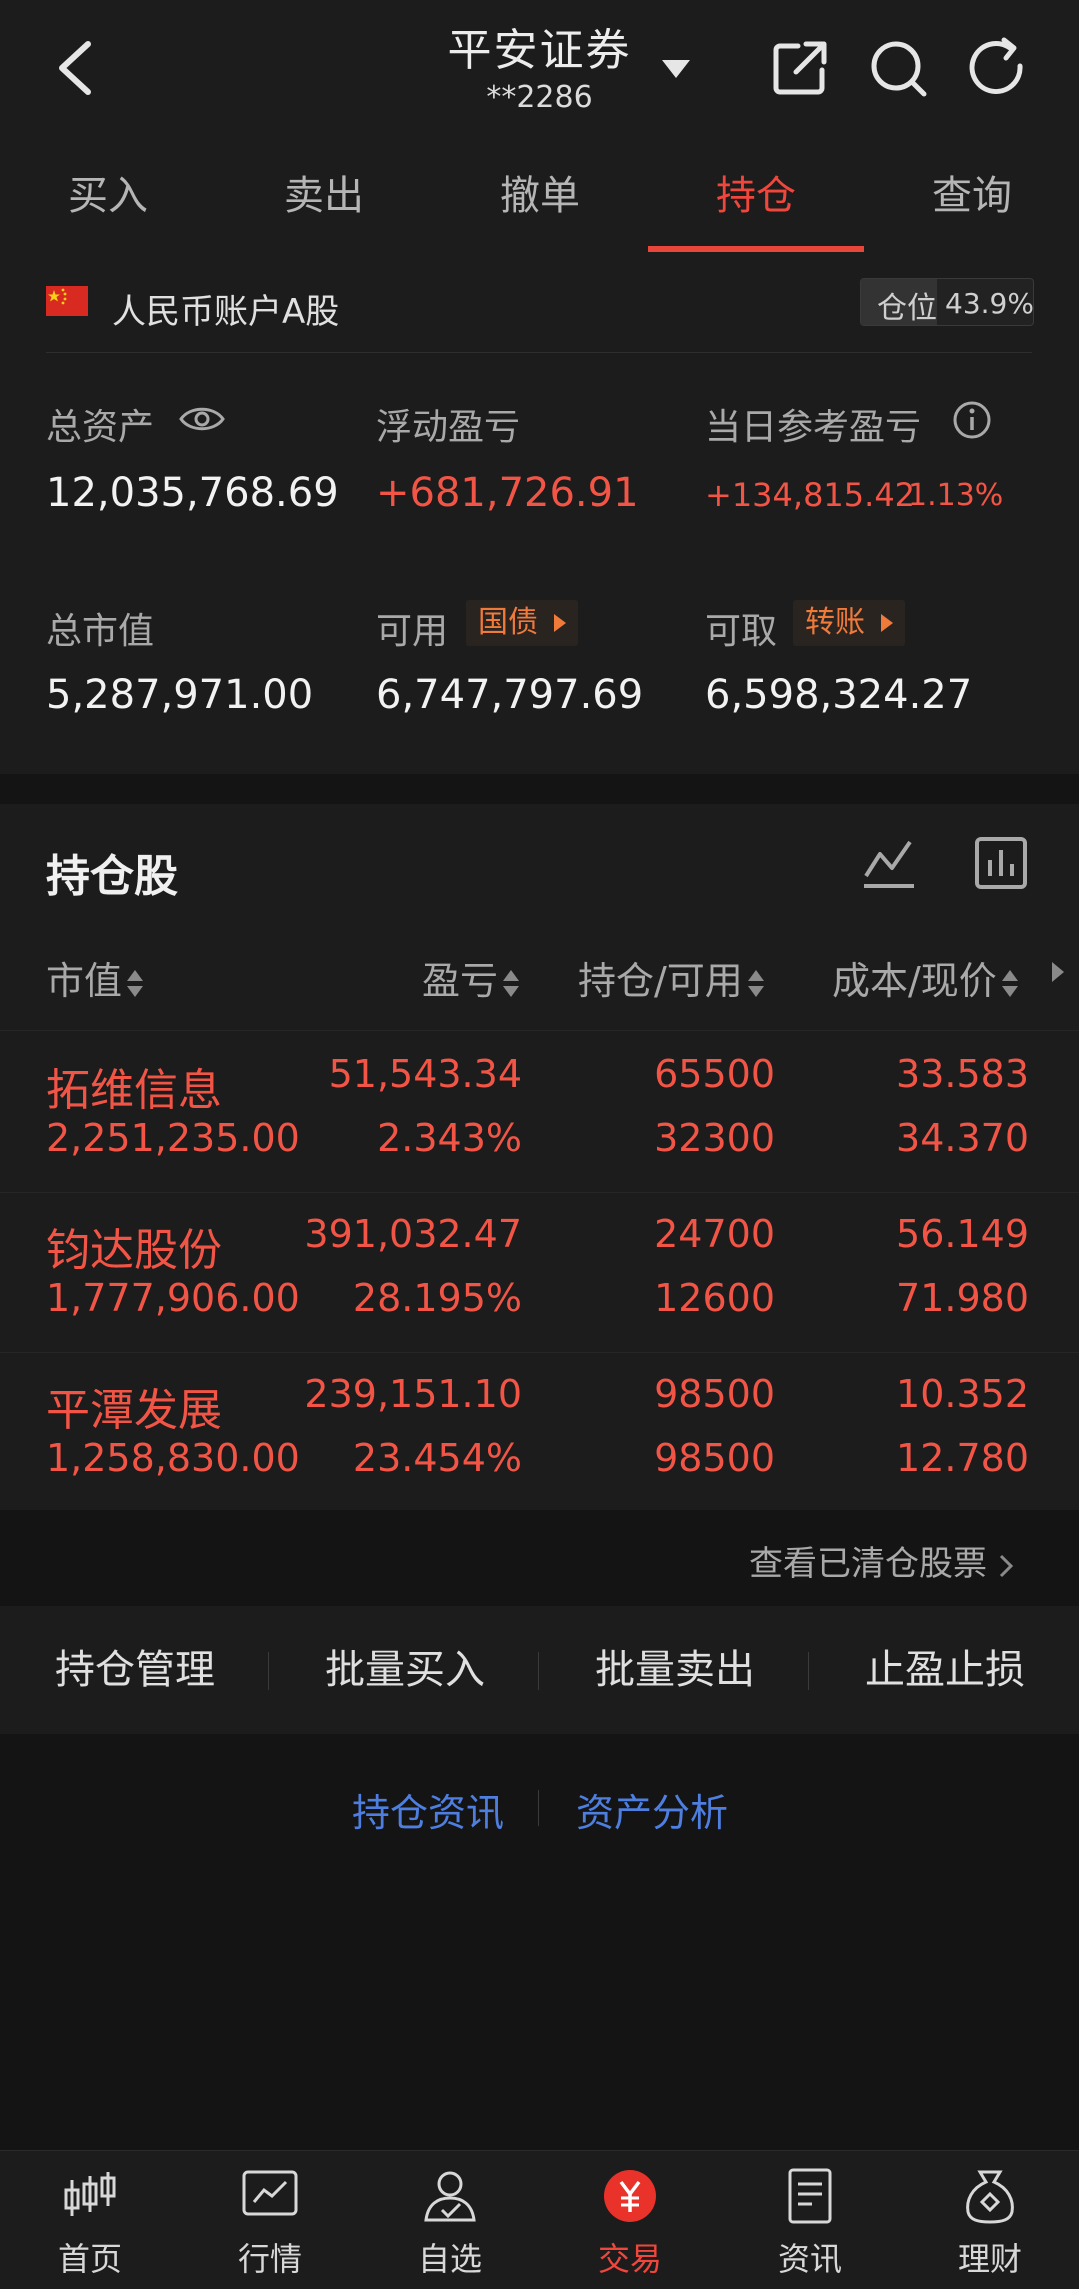 The image size is (1079, 2289). What do you see at coordinates (412, 631) in the screenshot?
I see `available-label: 可用` at bounding box center [412, 631].